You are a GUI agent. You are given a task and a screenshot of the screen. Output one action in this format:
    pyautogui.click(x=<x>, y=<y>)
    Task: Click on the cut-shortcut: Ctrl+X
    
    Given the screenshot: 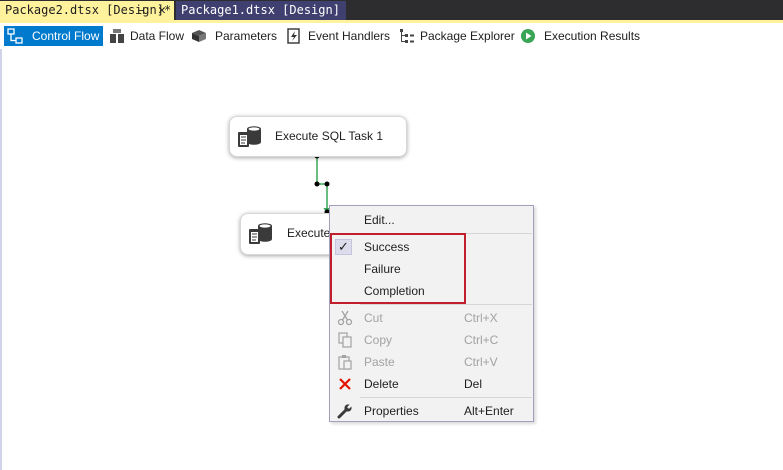 What is the action you would take?
    pyautogui.click(x=481, y=318)
    